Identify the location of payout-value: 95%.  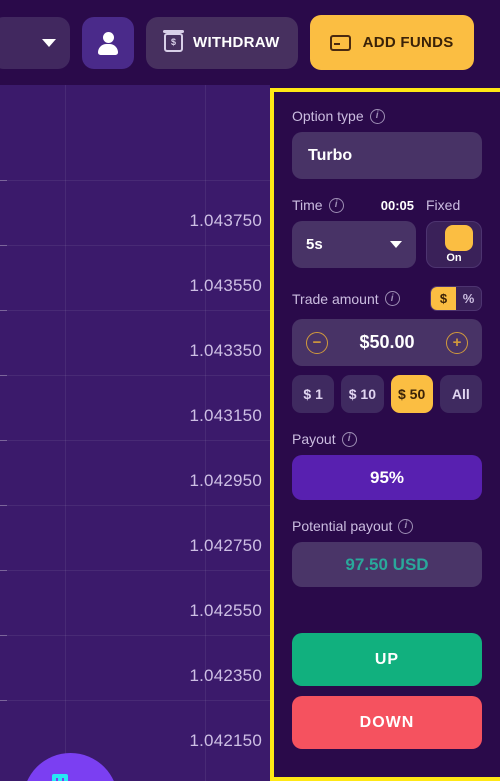
(387, 477).